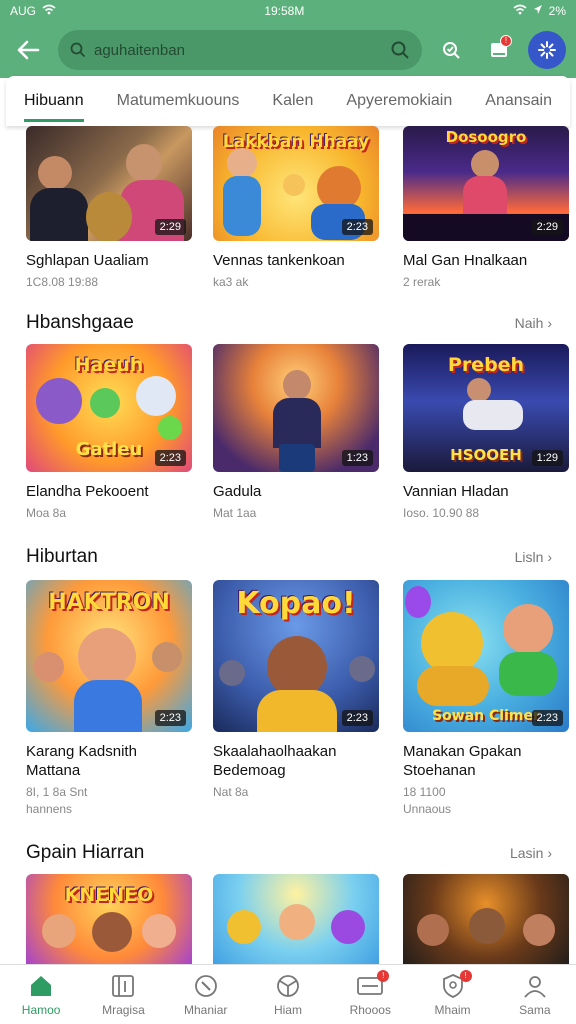 The height and width of the screenshot is (1024, 576). I want to click on sparkle-icon, so click(547, 50).